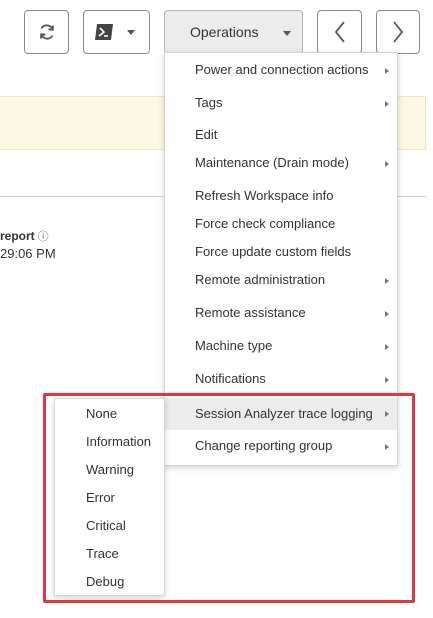 The image size is (433, 618). I want to click on report-heading: report ⓘ, so click(24, 236).